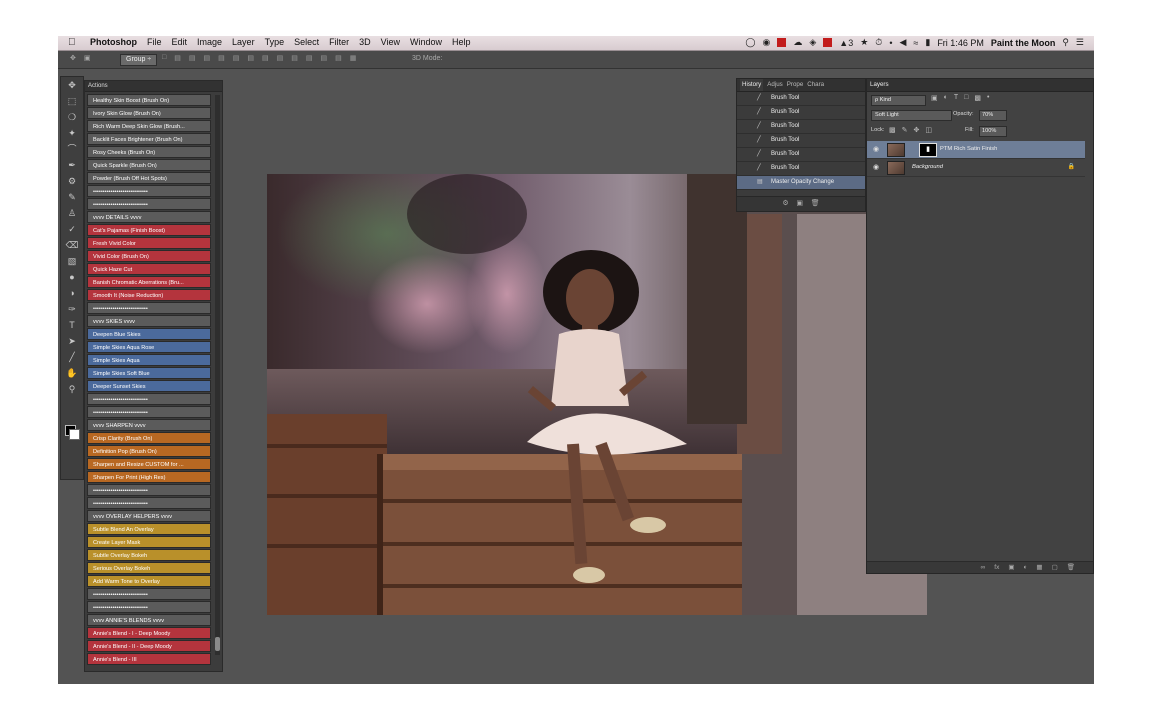  Describe the element at coordinates (243, 42) in the screenshot. I see `menu-layer: Layer` at that location.